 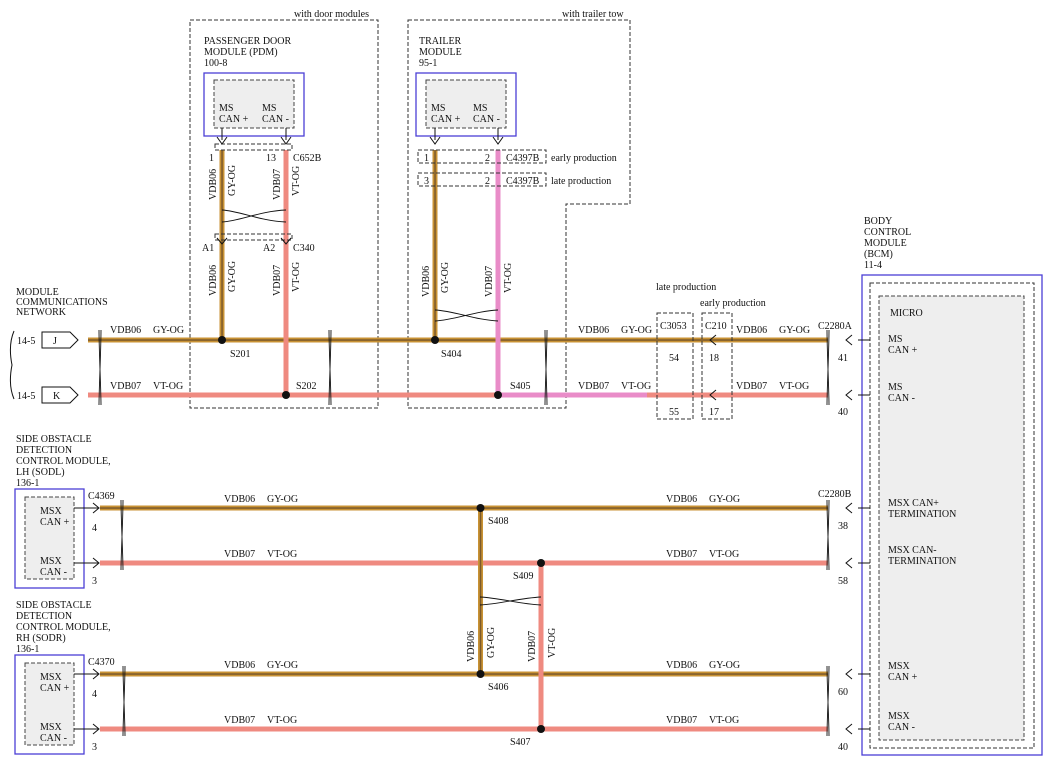 What do you see at coordinates (282, 554) in the screenshot?
I see `sodl-low-color: VT-OG` at bounding box center [282, 554].